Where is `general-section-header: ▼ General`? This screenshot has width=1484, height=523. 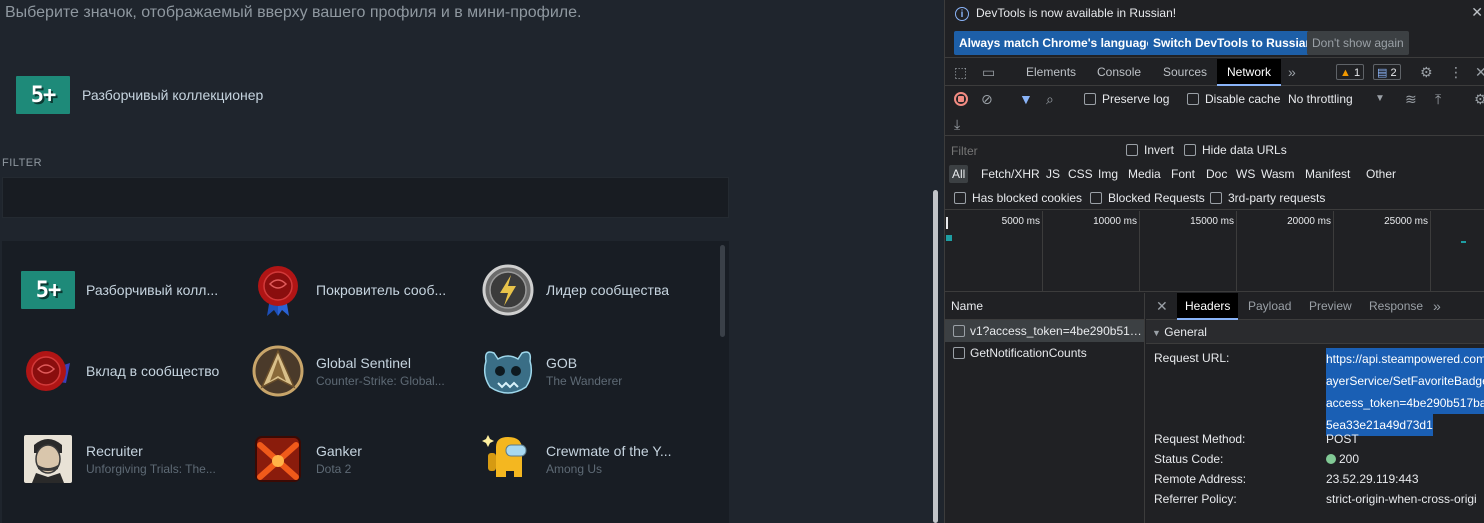 general-section-header: ▼ General is located at coordinates (1315, 332).